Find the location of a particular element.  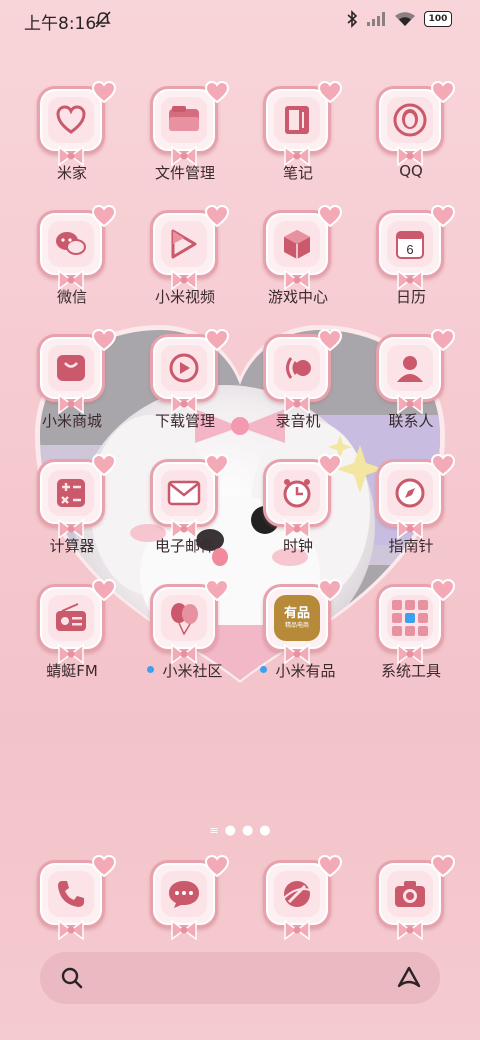

app-label: 指南针 is located at coordinates (411, 545).